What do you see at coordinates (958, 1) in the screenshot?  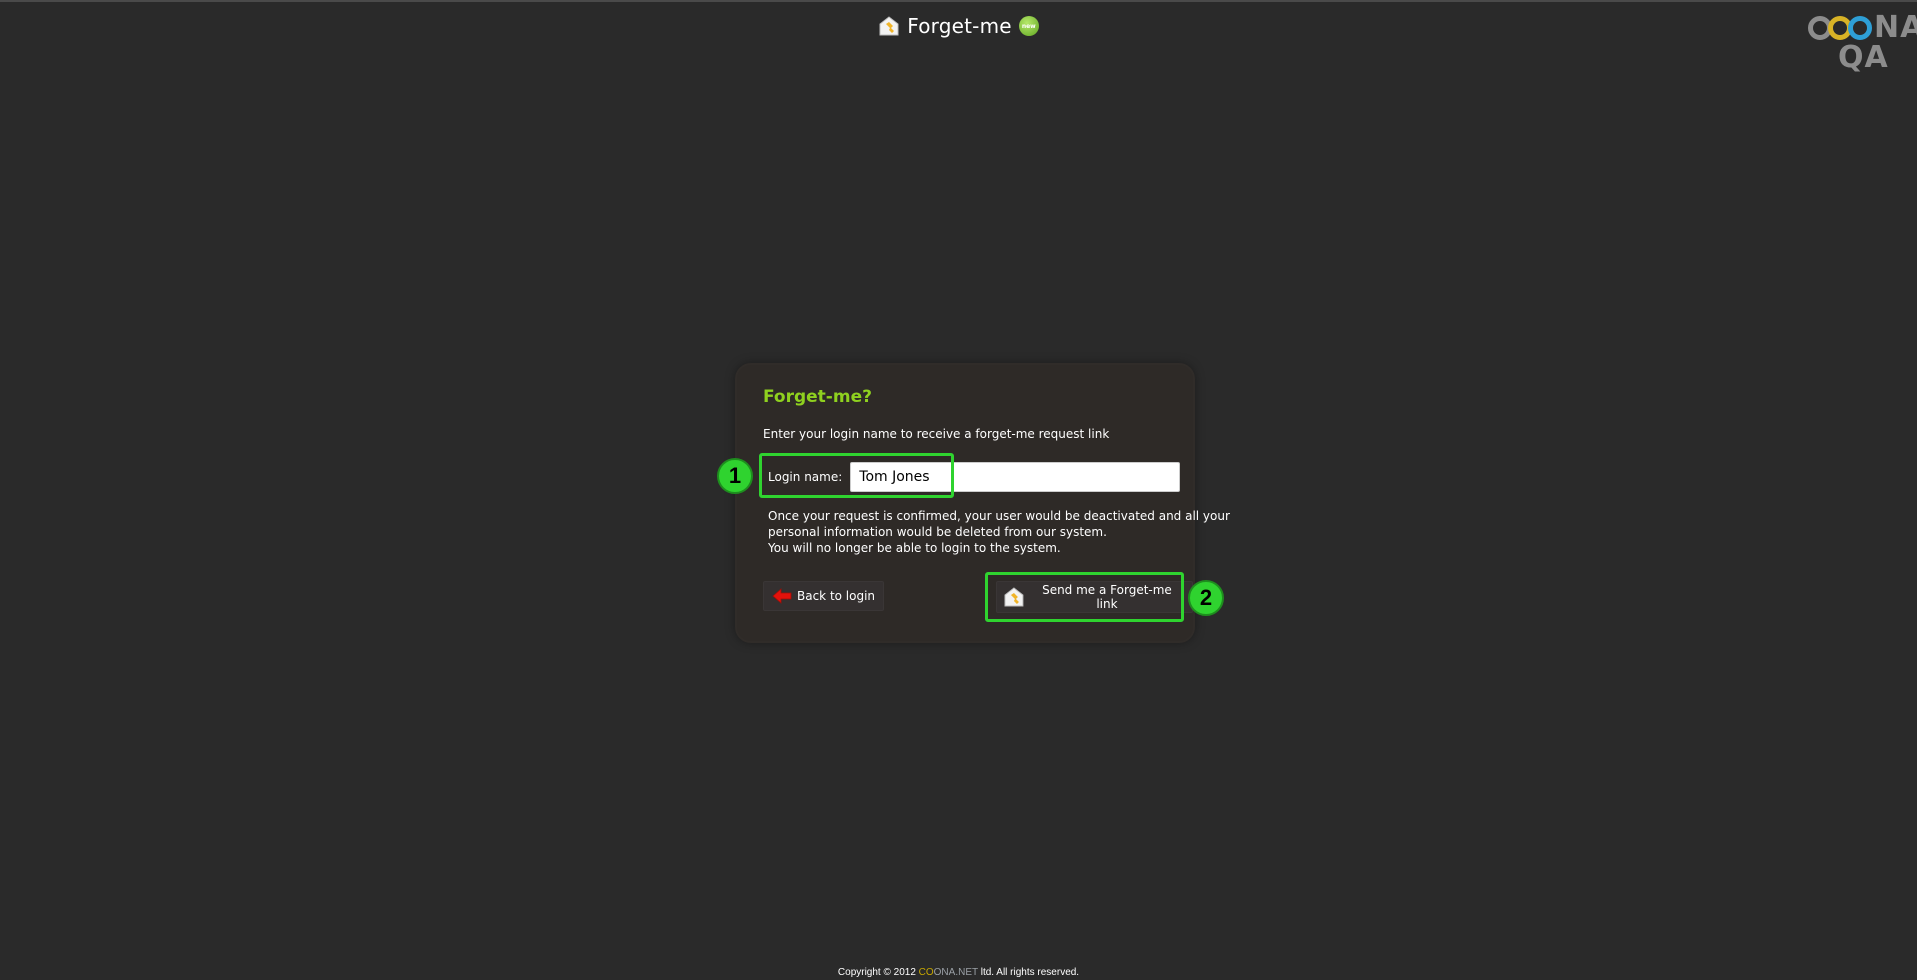 I see `top-border` at bounding box center [958, 1].